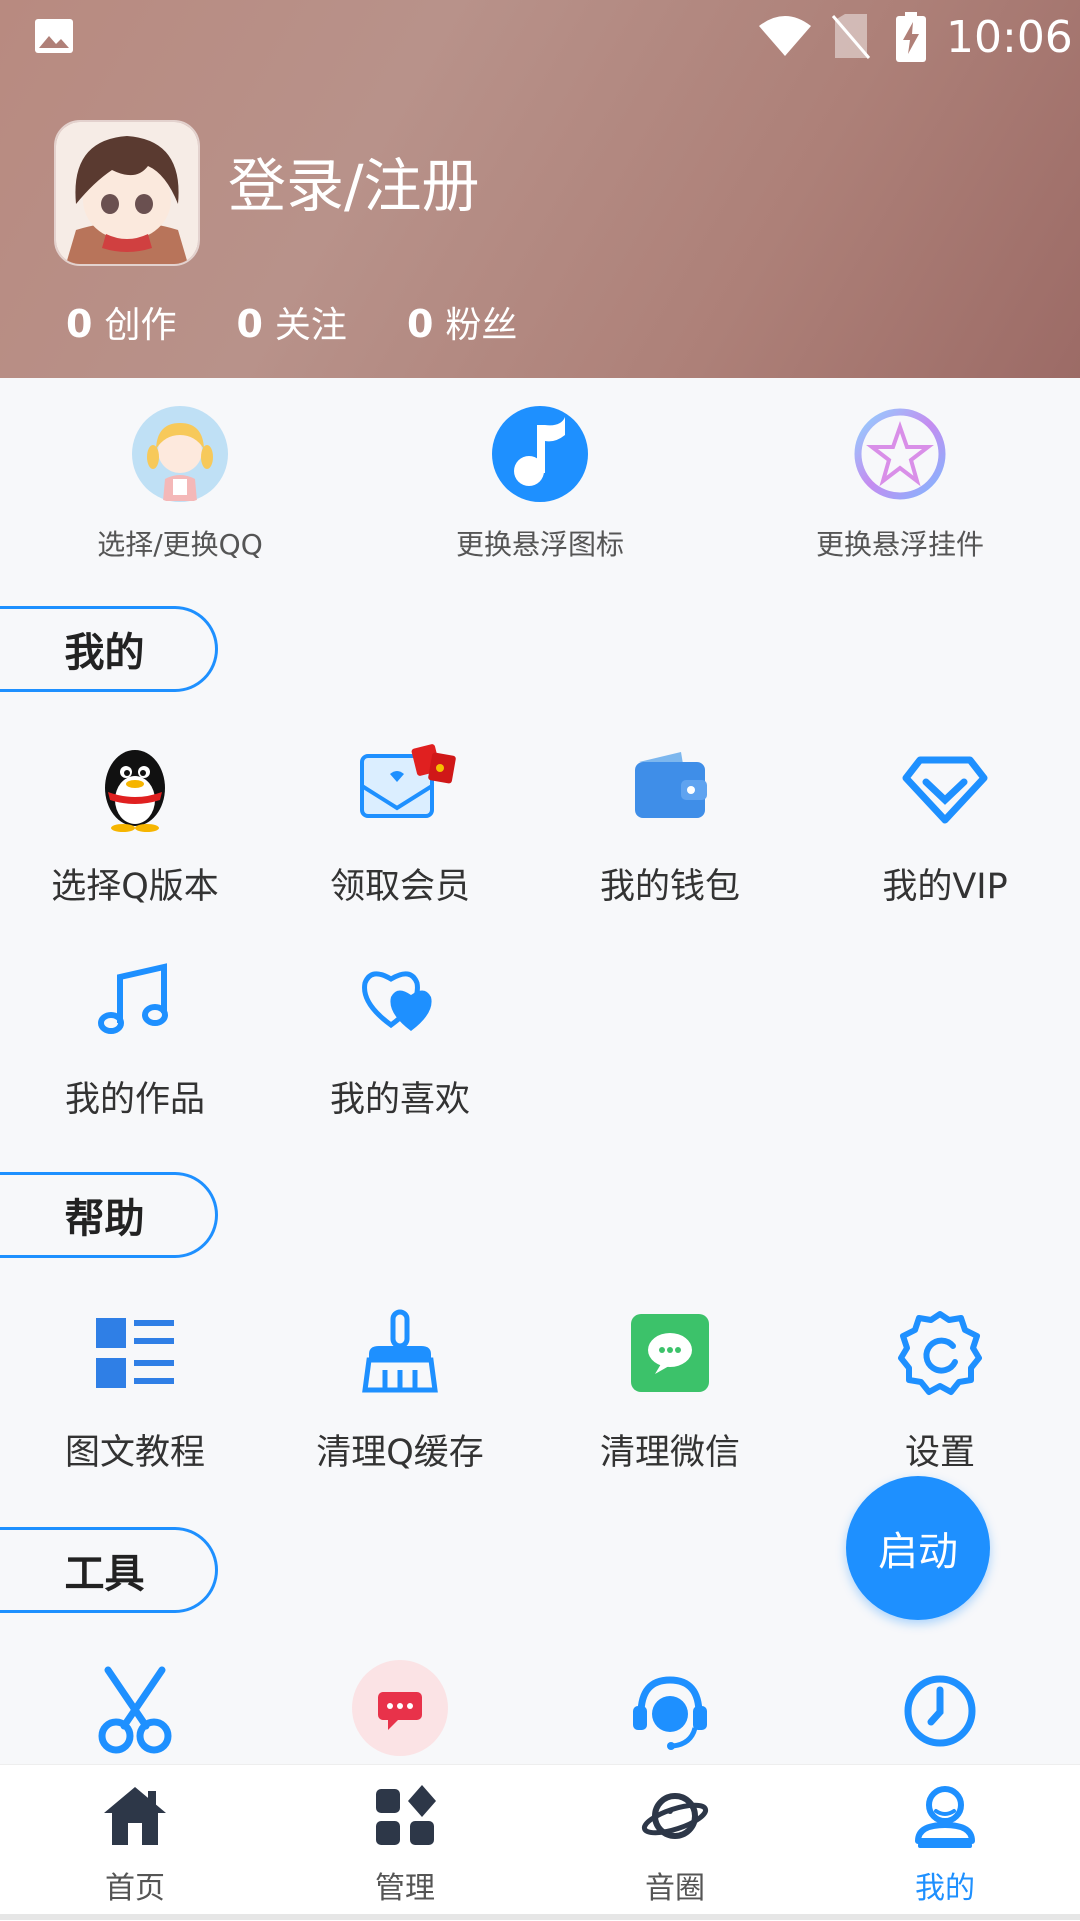  I want to click on music-note-circle-icon, so click(540, 454).